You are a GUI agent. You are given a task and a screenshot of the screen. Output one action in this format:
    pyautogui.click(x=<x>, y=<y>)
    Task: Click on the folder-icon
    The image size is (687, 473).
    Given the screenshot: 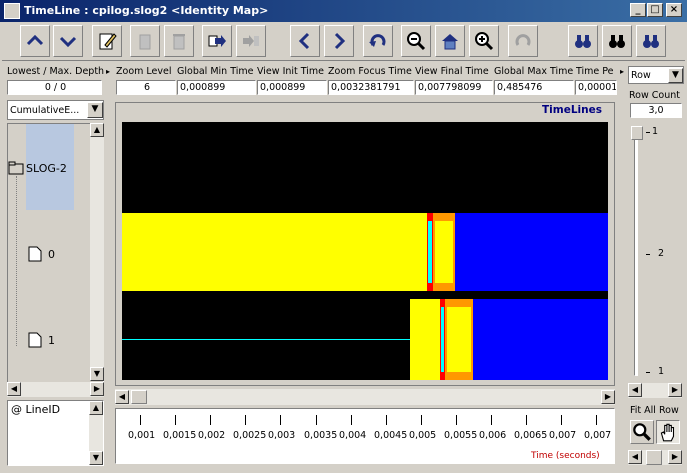 What is the action you would take?
    pyautogui.click(x=16, y=168)
    